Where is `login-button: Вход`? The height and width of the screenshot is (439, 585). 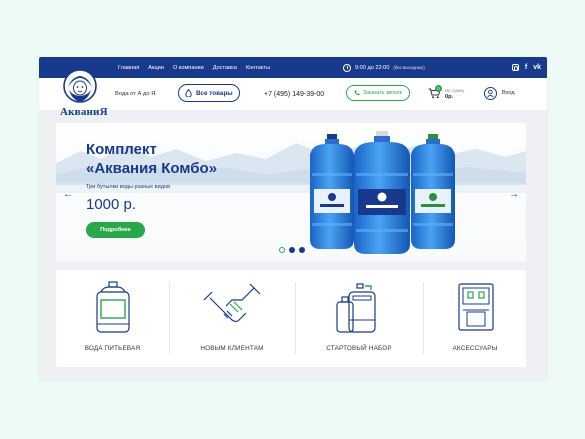
login-button: Вход is located at coordinates (499, 93).